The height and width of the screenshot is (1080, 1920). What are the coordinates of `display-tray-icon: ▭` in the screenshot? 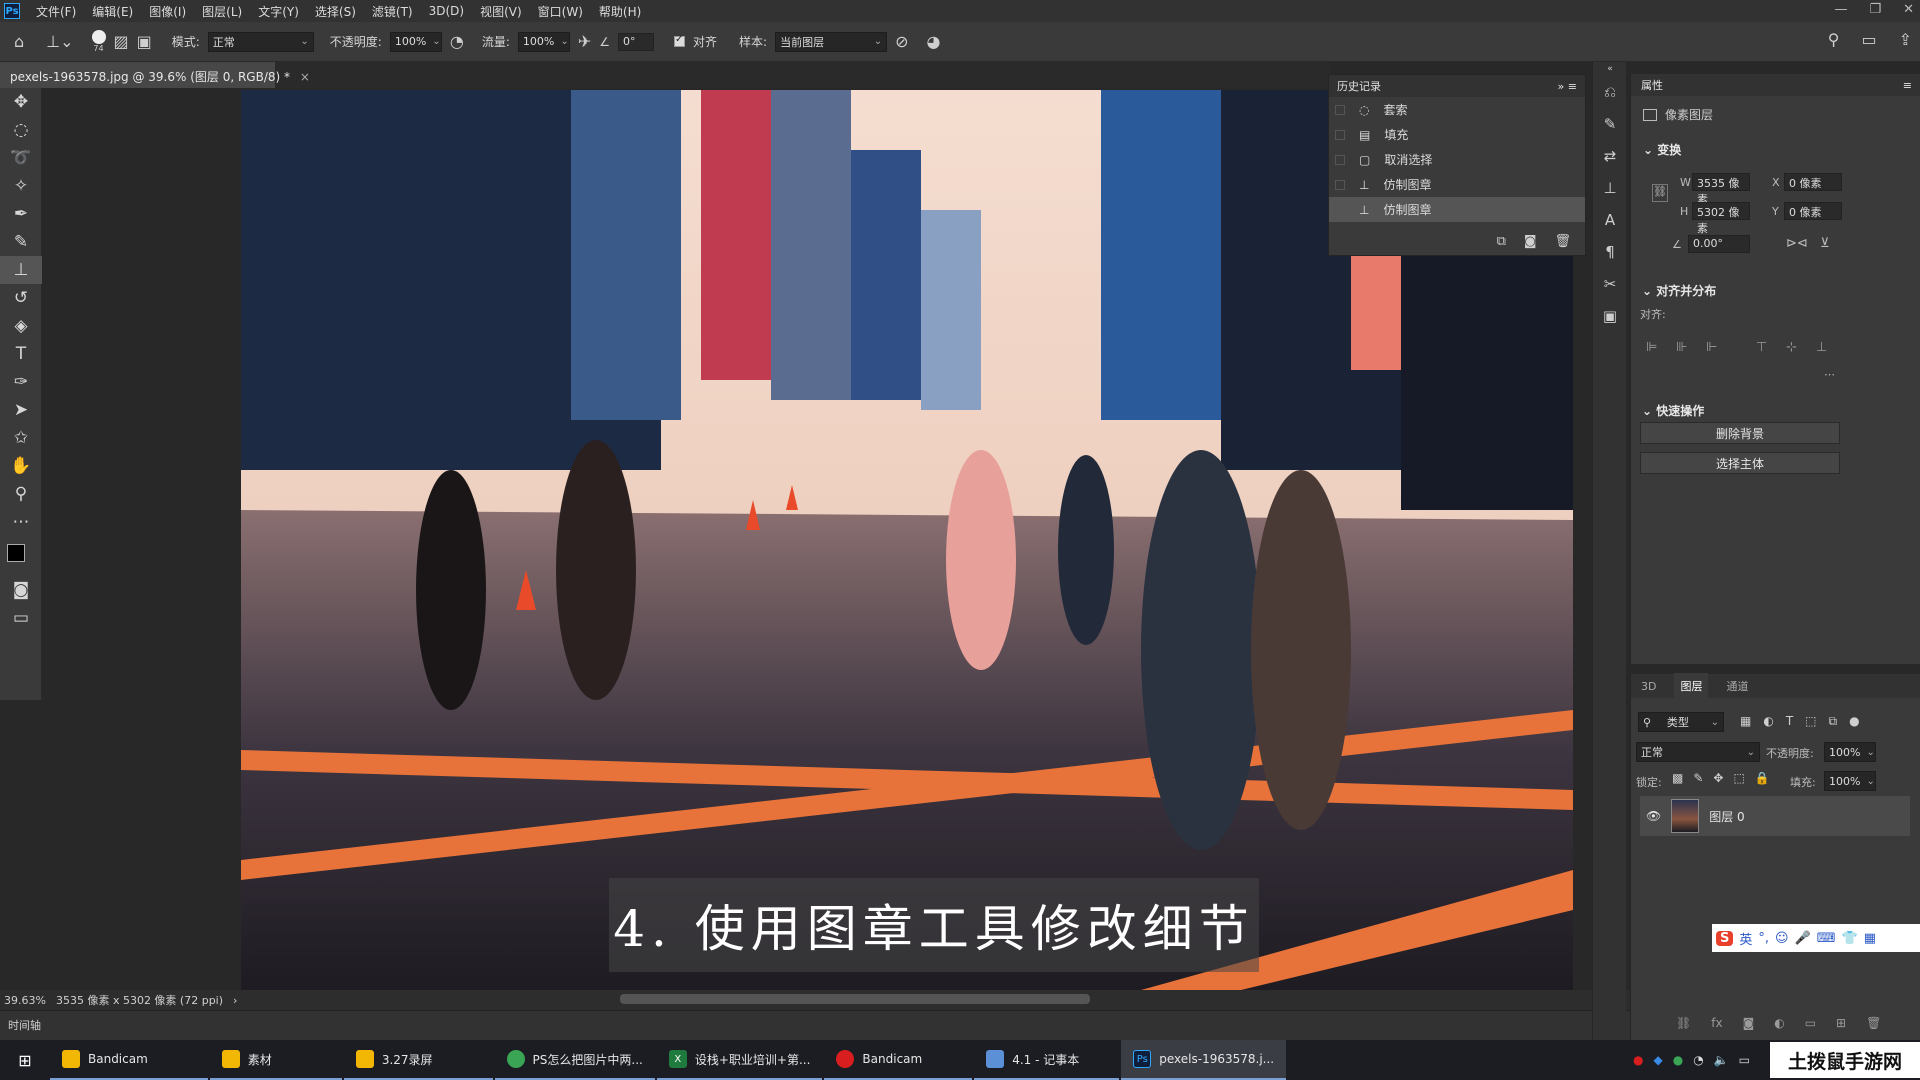 It's located at (1744, 1060).